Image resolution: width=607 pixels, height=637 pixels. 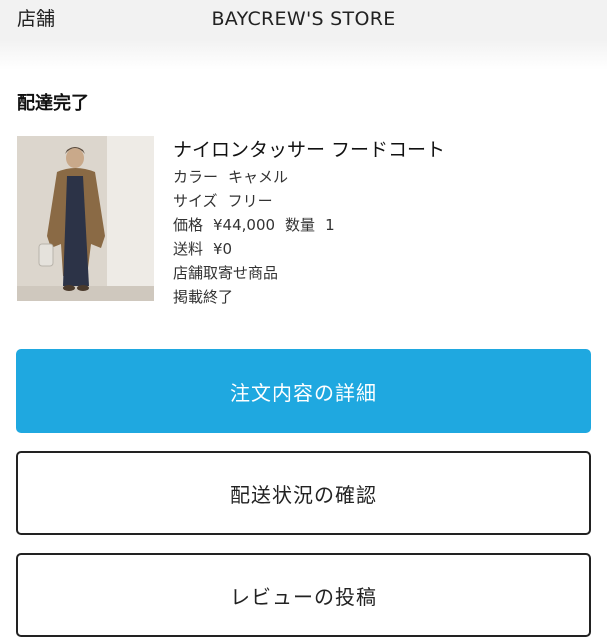 What do you see at coordinates (258, 177) in the screenshot?
I see `color-value: キャメル` at bounding box center [258, 177].